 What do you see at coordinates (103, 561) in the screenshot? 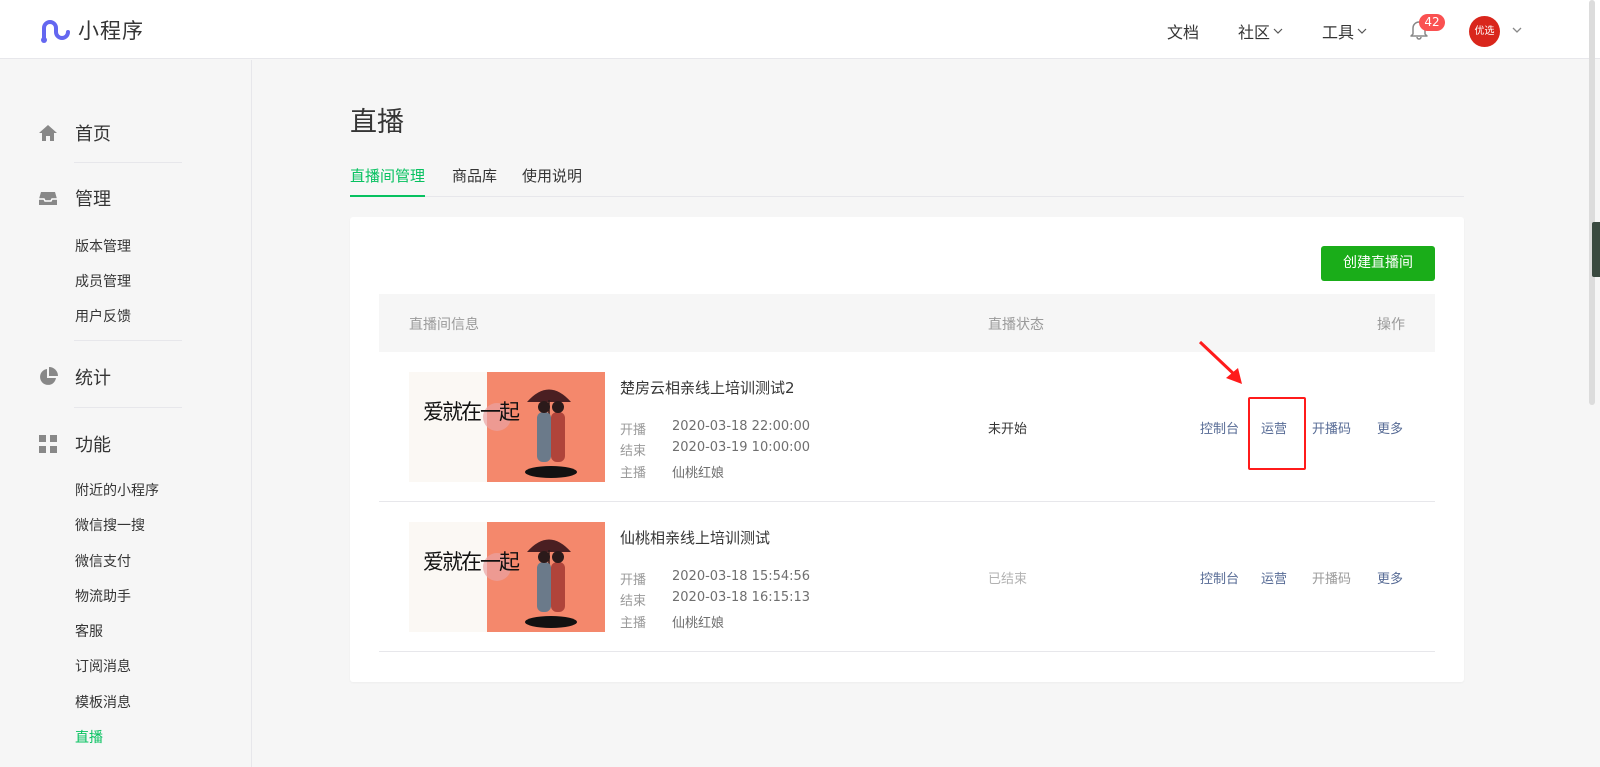
I see `sidebar-item-pay: 微信支付` at bounding box center [103, 561].